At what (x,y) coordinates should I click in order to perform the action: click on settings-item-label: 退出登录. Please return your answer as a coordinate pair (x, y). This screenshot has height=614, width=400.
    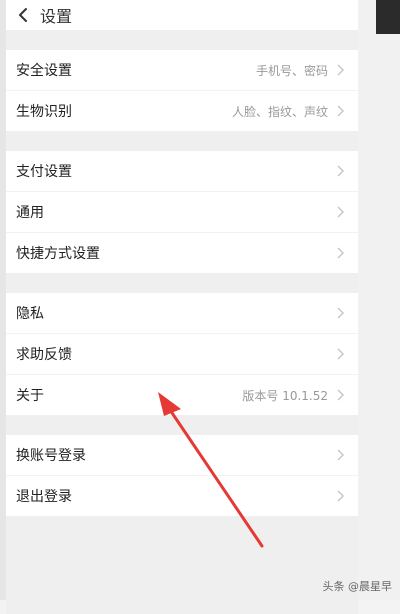
    Looking at the image, I should click on (44, 497).